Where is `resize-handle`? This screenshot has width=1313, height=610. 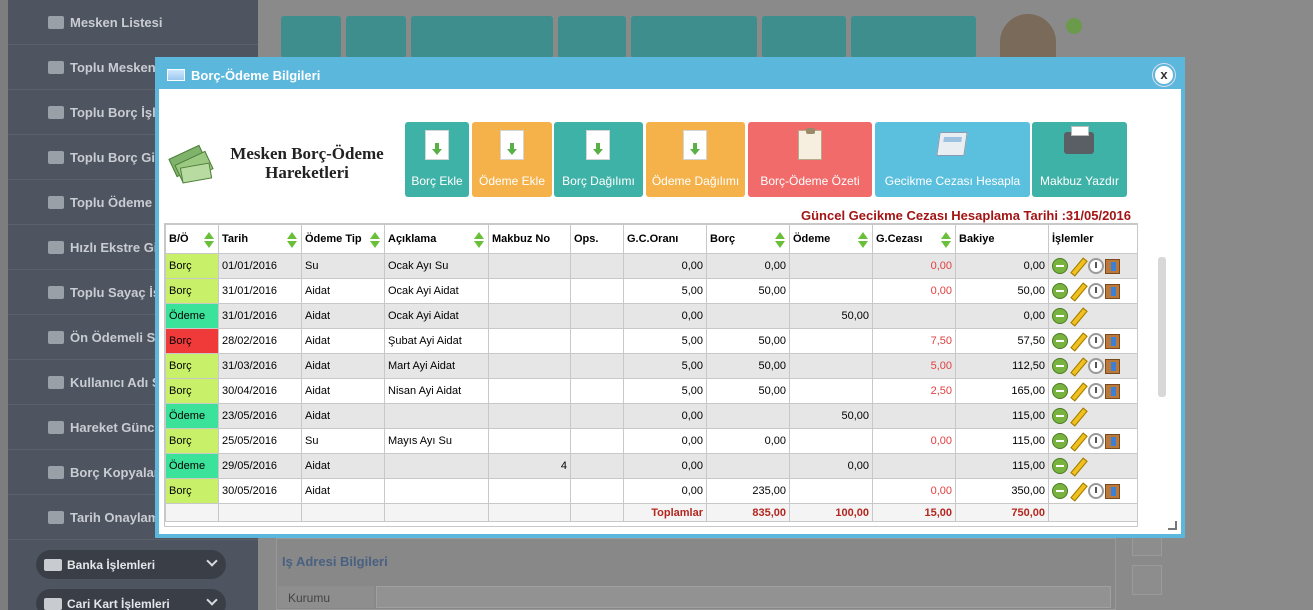 resize-handle is located at coordinates (1172, 525).